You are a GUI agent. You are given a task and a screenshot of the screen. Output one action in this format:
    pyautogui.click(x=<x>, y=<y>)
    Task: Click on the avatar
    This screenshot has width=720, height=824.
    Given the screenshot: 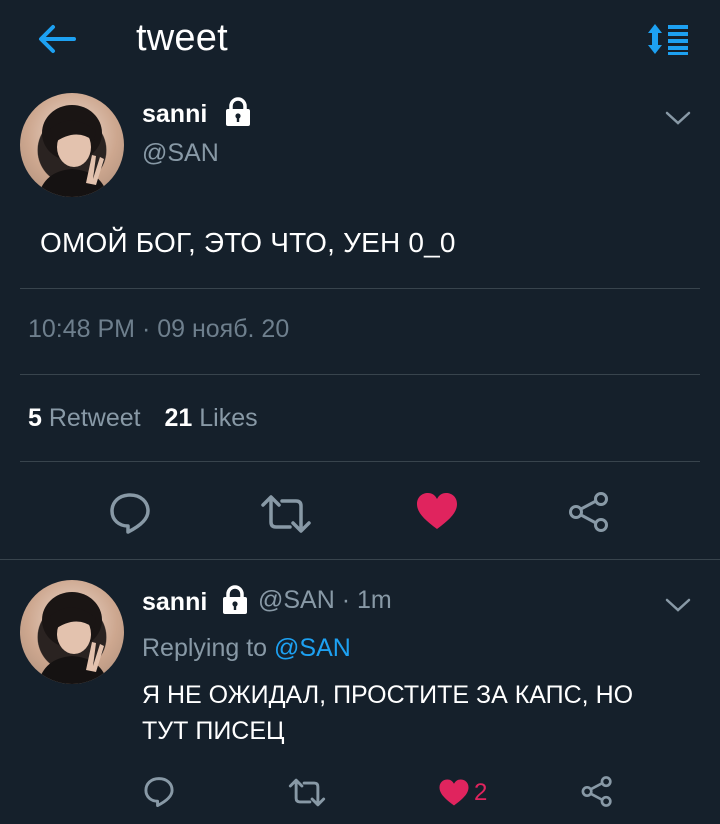 What is the action you would take?
    pyautogui.click(x=72, y=145)
    